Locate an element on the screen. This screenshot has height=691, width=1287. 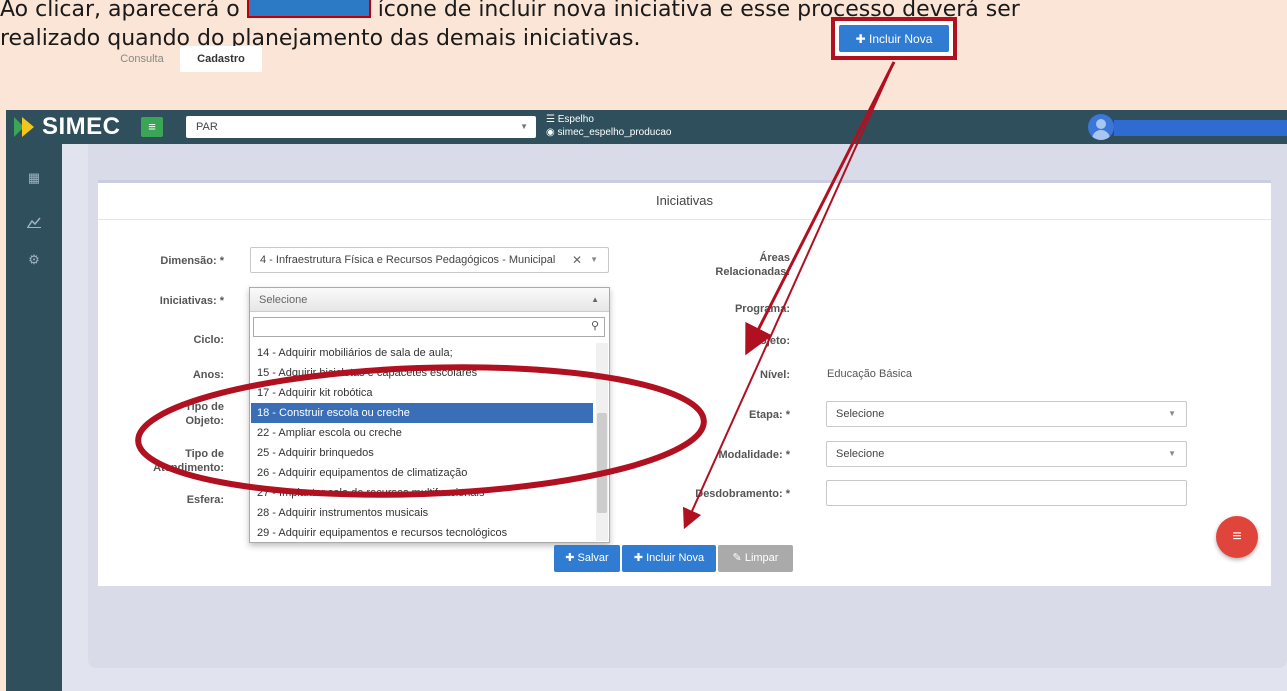
chart-line-icon is located at coordinates (34, 224).